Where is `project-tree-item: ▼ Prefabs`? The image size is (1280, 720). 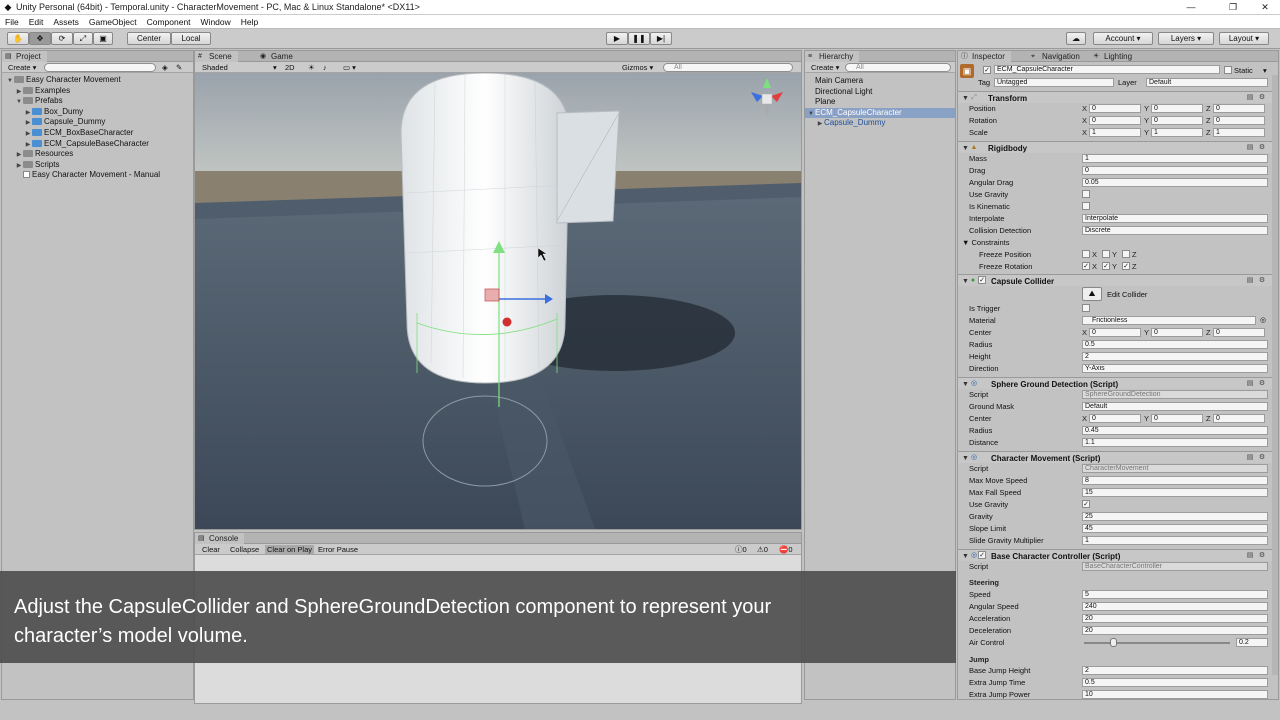 project-tree-item: ▼ Prefabs is located at coordinates (97, 101).